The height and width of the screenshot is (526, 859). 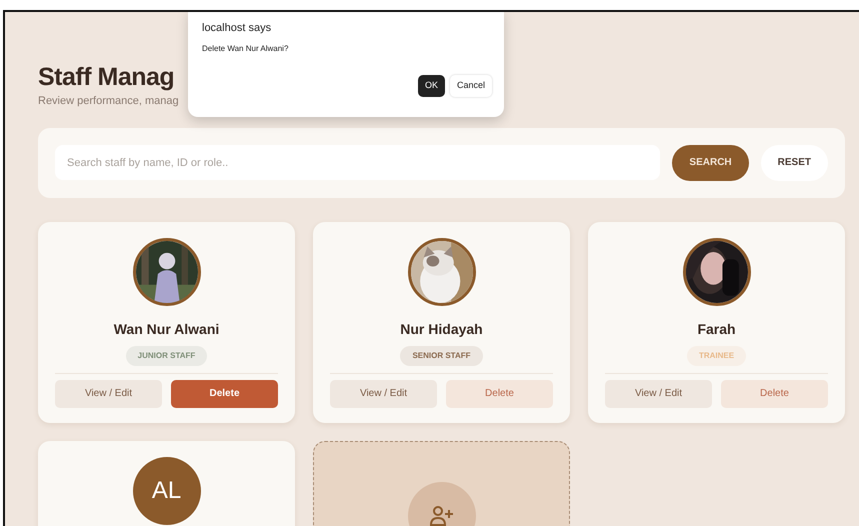 I want to click on page-subtitle: Review performance, manag, so click(x=108, y=101).